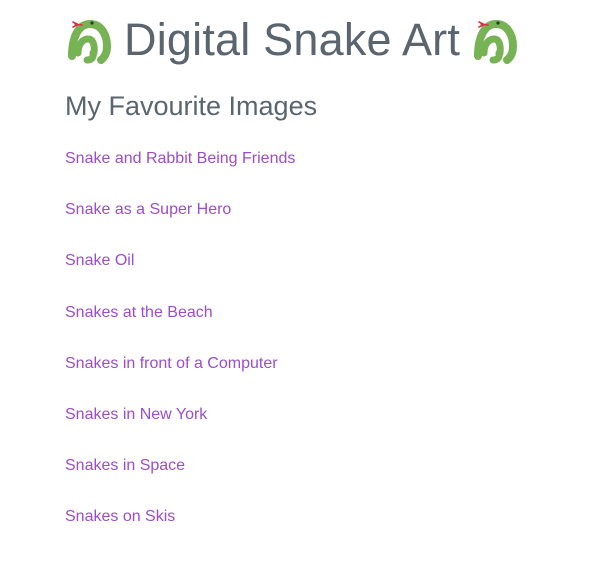  Describe the element at coordinates (171, 363) in the screenshot. I see `image-link: Snakes in front of a Computer` at that location.